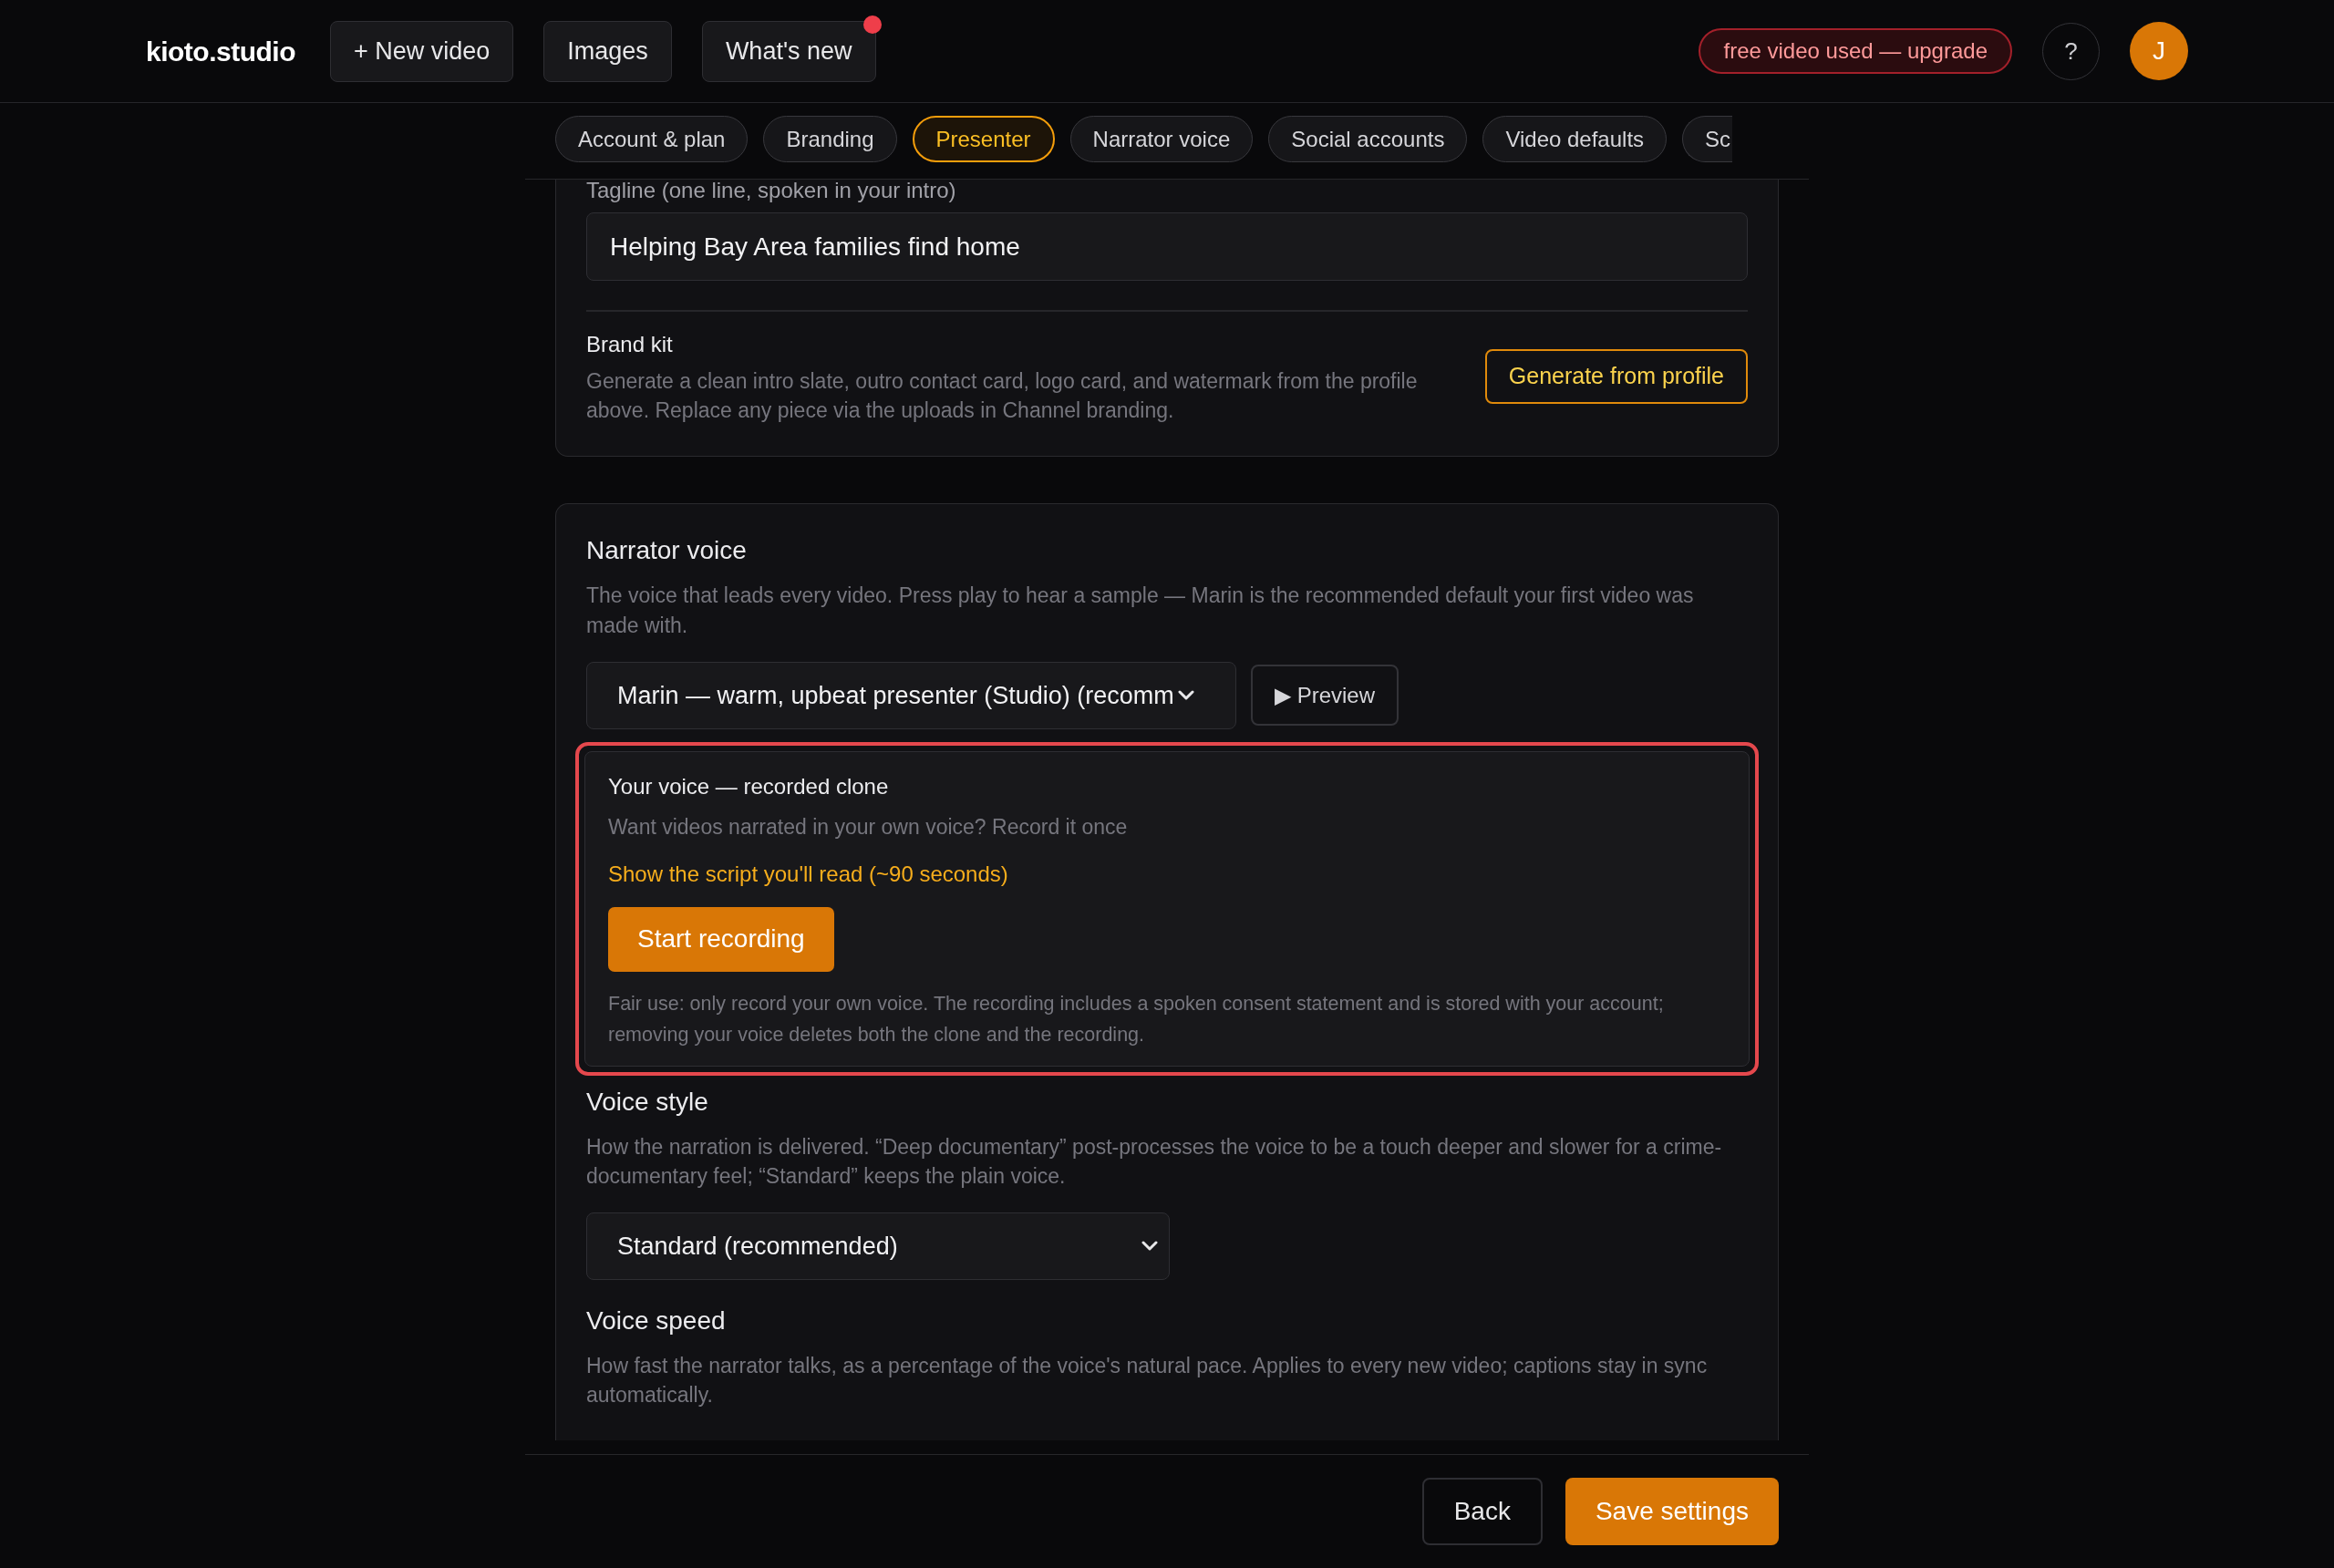 The width and height of the screenshot is (2334, 1568). Describe the element at coordinates (911, 695) in the screenshot. I see `voice-select: Marin — warm, upbeat presenter (Studio) (recomm` at that location.